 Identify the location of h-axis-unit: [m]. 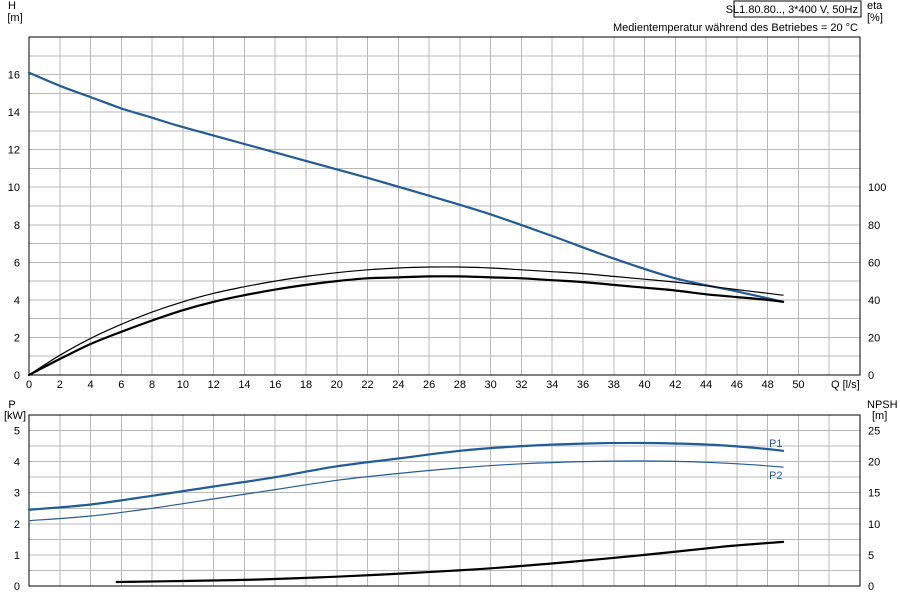
(14, 18).